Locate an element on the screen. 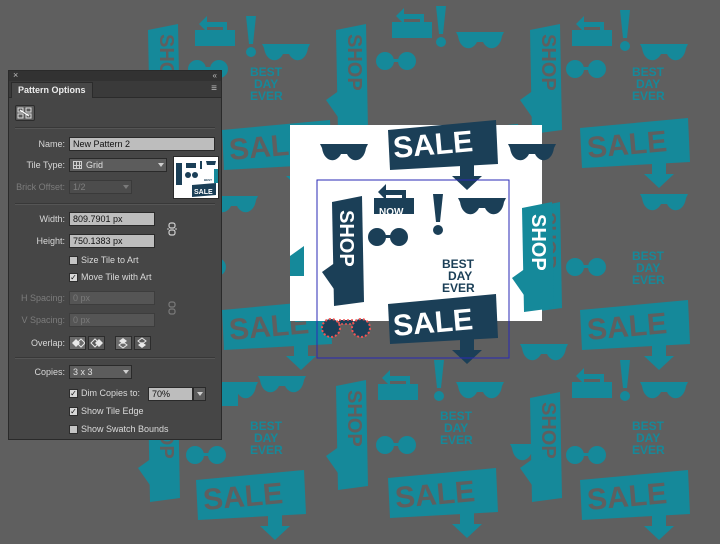 This screenshot has width=720, height=544. close-icon: × is located at coordinates (15, 75).